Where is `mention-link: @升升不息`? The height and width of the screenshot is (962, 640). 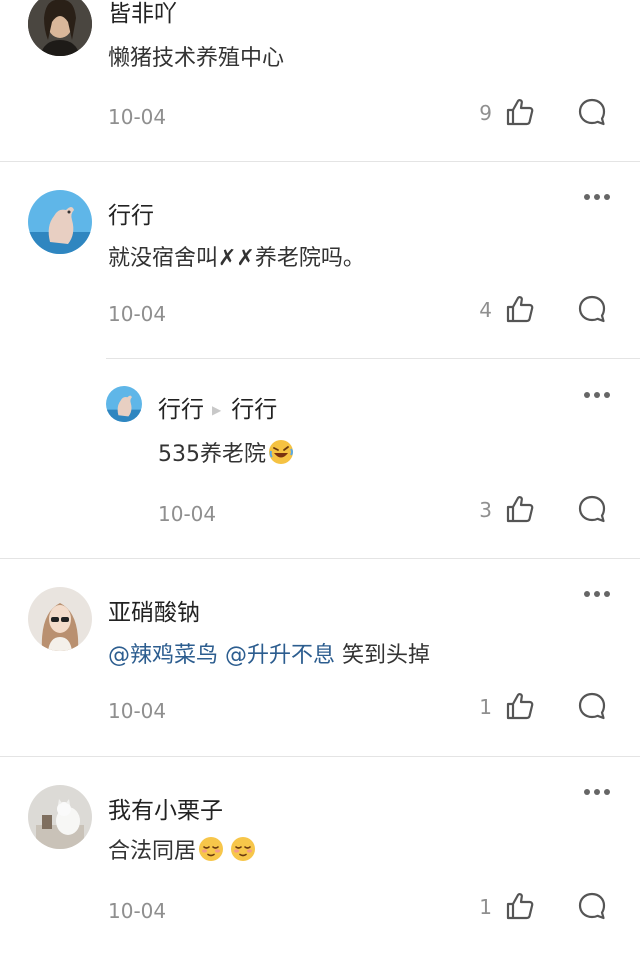 mention-link: @升升不息 is located at coordinates (280, 655).